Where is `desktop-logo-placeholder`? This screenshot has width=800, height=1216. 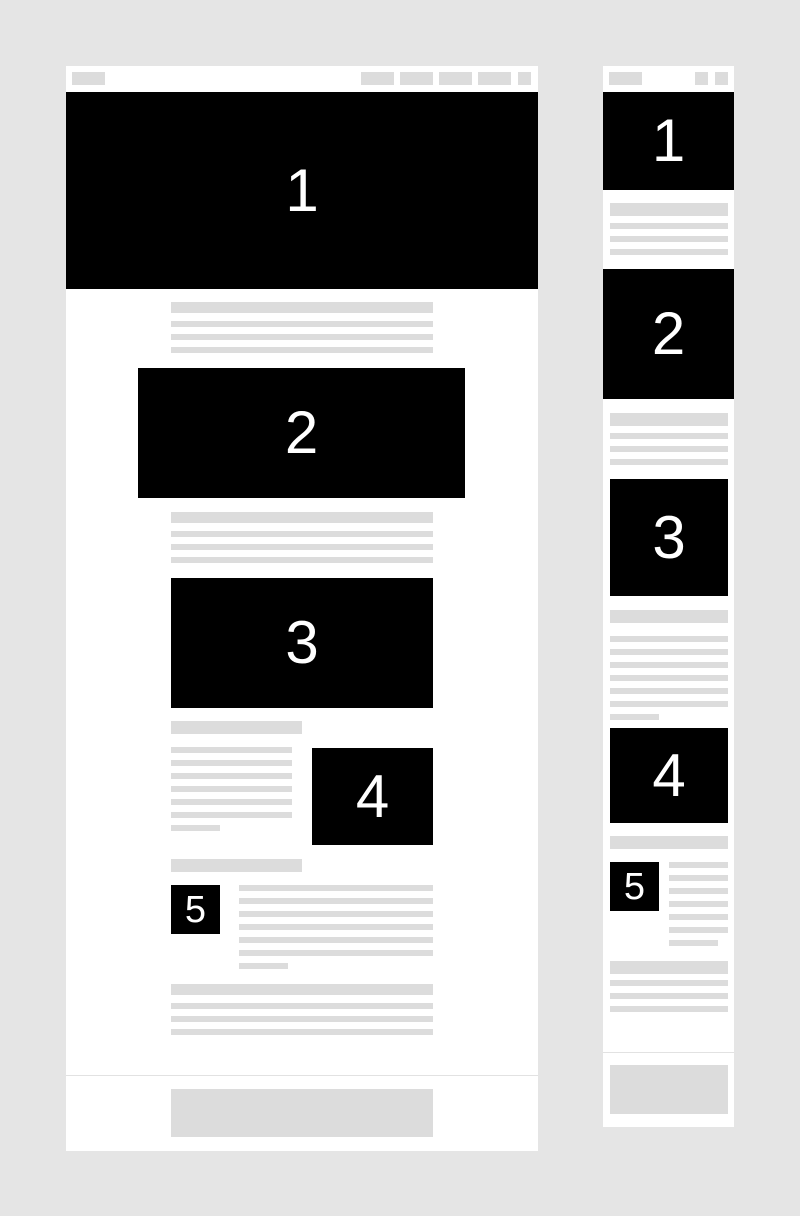
desktop-logo-placeholder is located at coordinates (88, 78).